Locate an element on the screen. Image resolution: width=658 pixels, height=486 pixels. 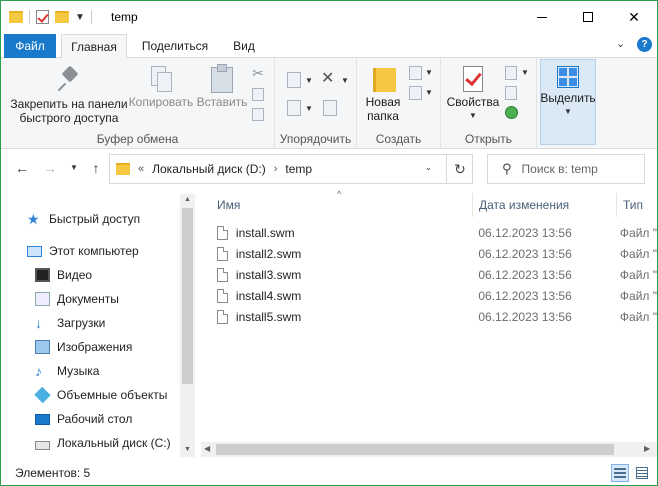
paste-shortcut-icon is located at coordinates (258, 114).